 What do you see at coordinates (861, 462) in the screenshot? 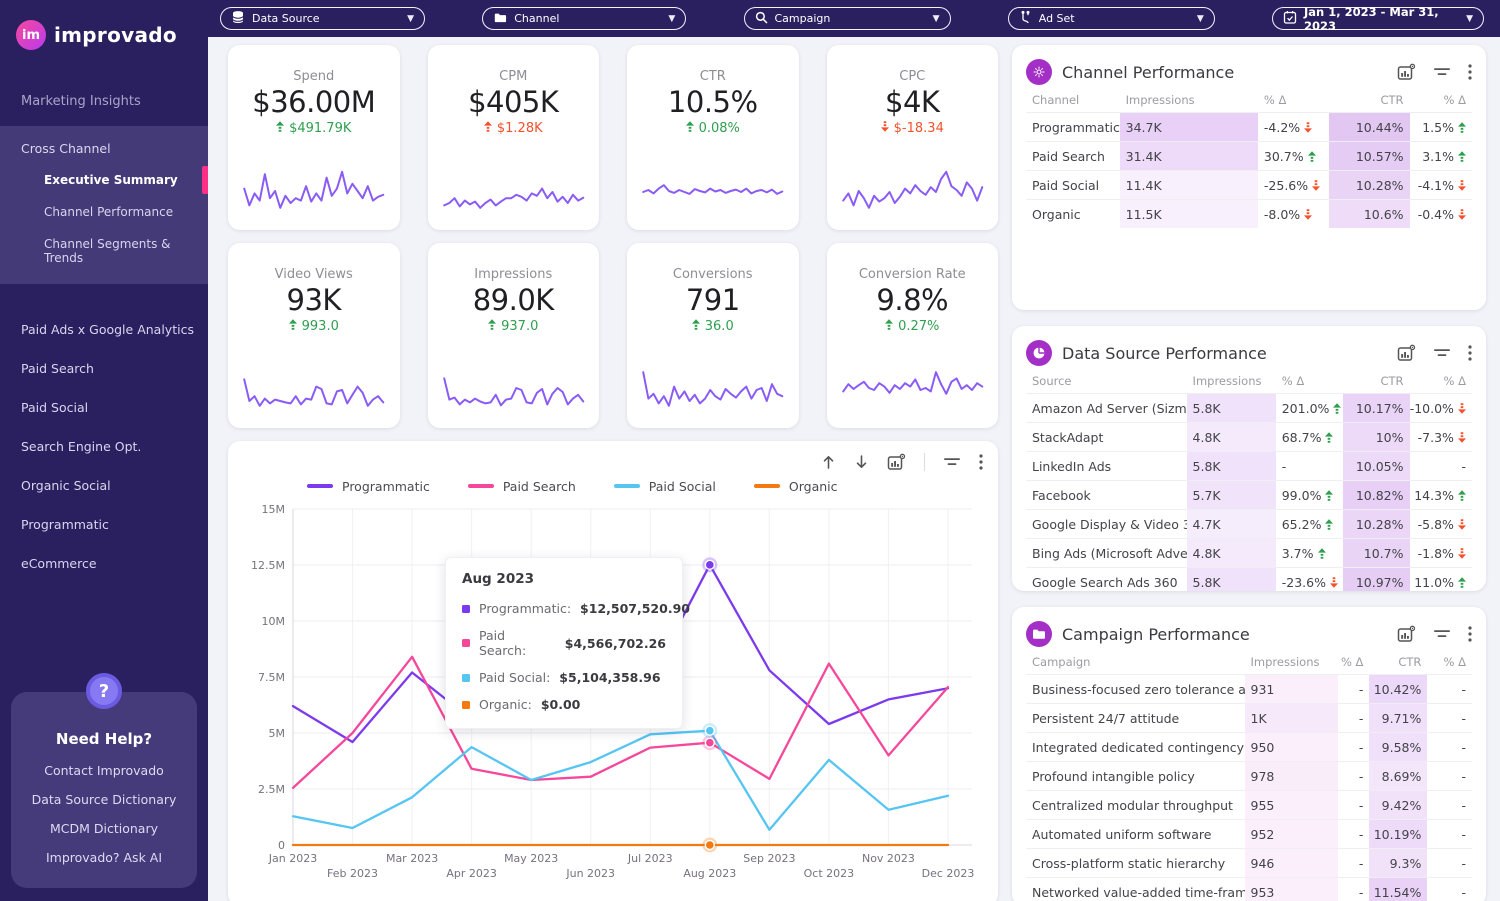
I see `move-down-icon` at bounding box center [861, 462].